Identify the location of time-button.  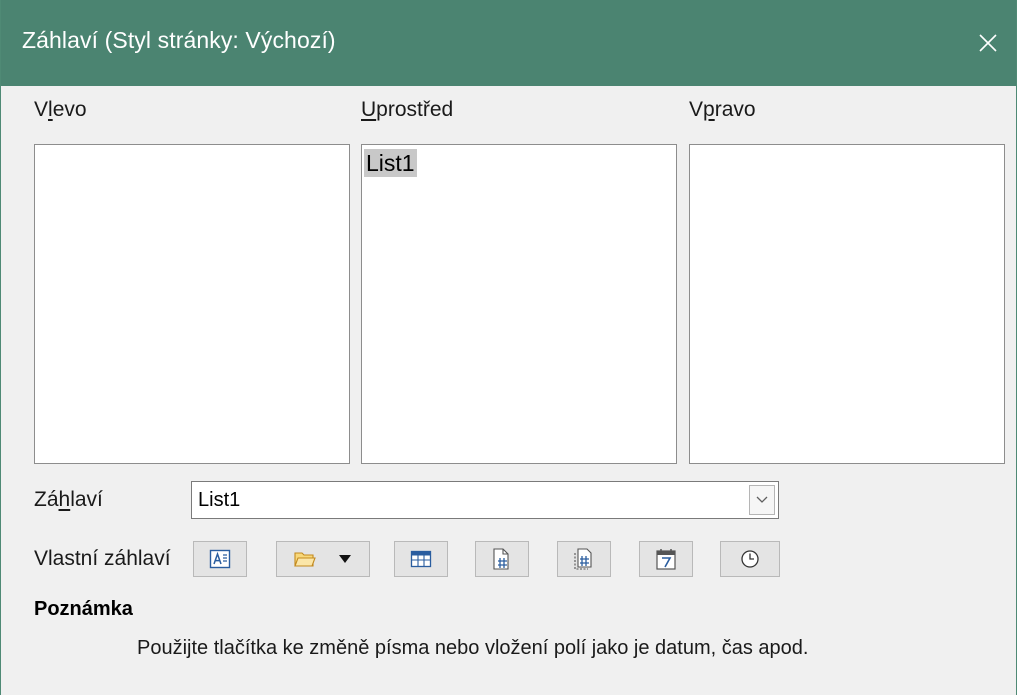
(750, 559).